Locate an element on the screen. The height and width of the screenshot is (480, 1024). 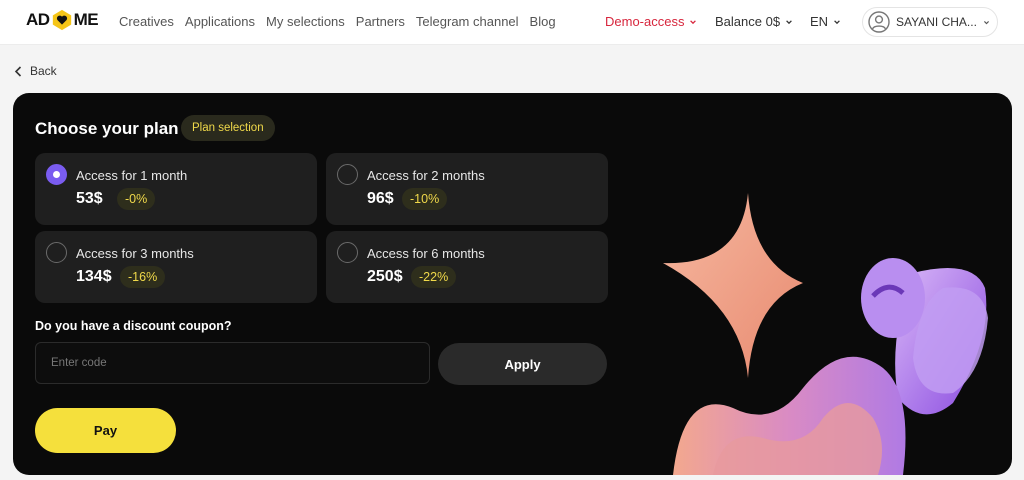
nav-telegram-channel: Telegram channel is located at coordinates (467, 21).